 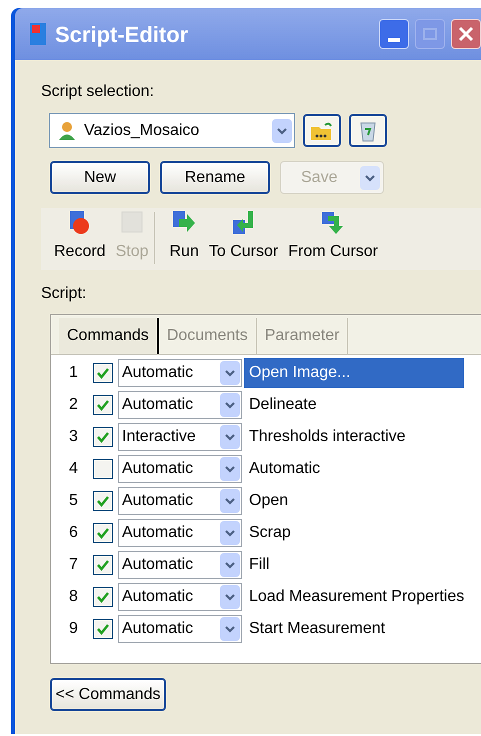 I want to click on app-icon, so click(x=38, y=34).